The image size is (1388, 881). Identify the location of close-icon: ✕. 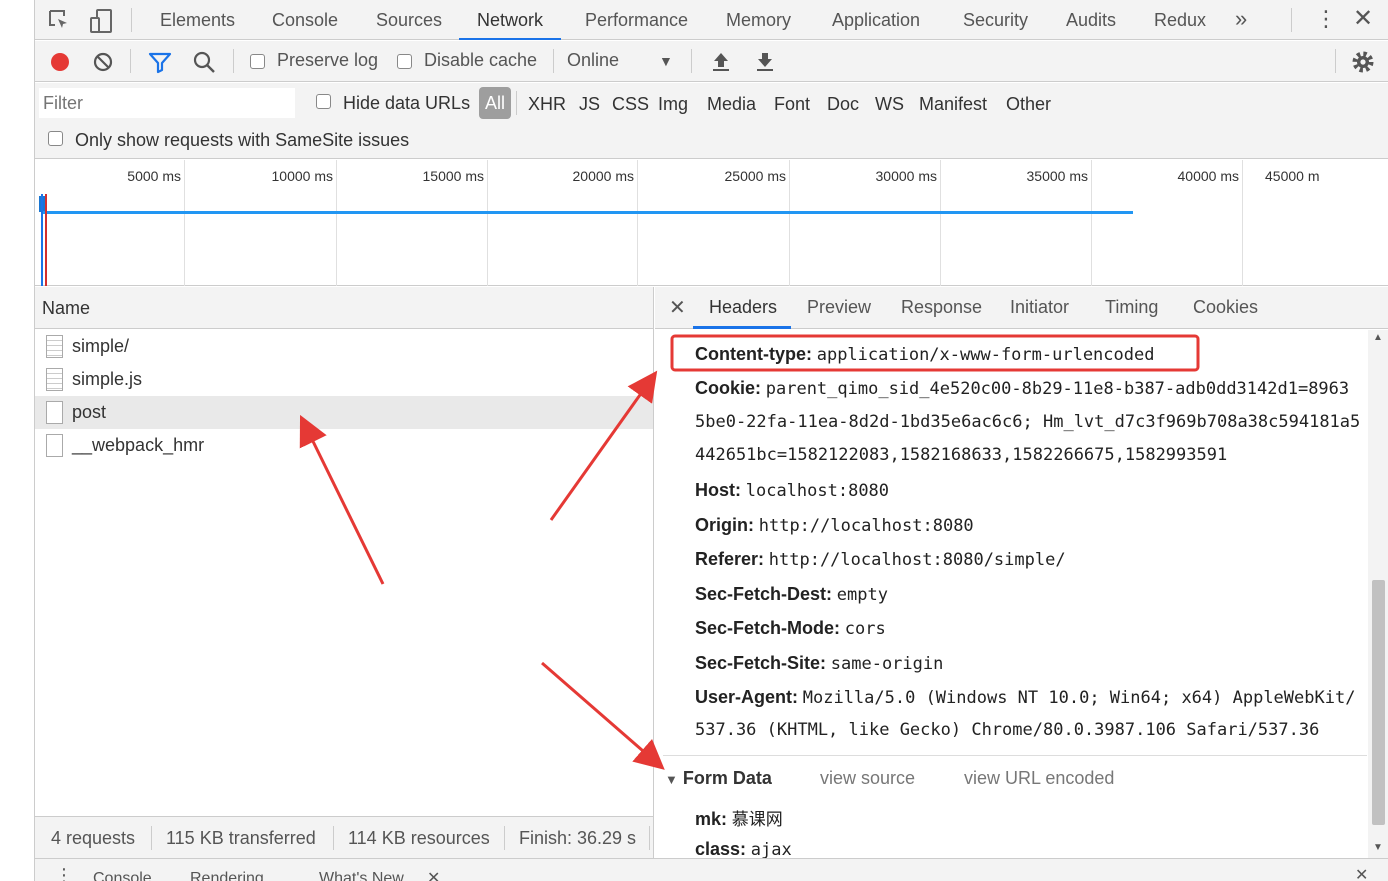
(1363, 18).